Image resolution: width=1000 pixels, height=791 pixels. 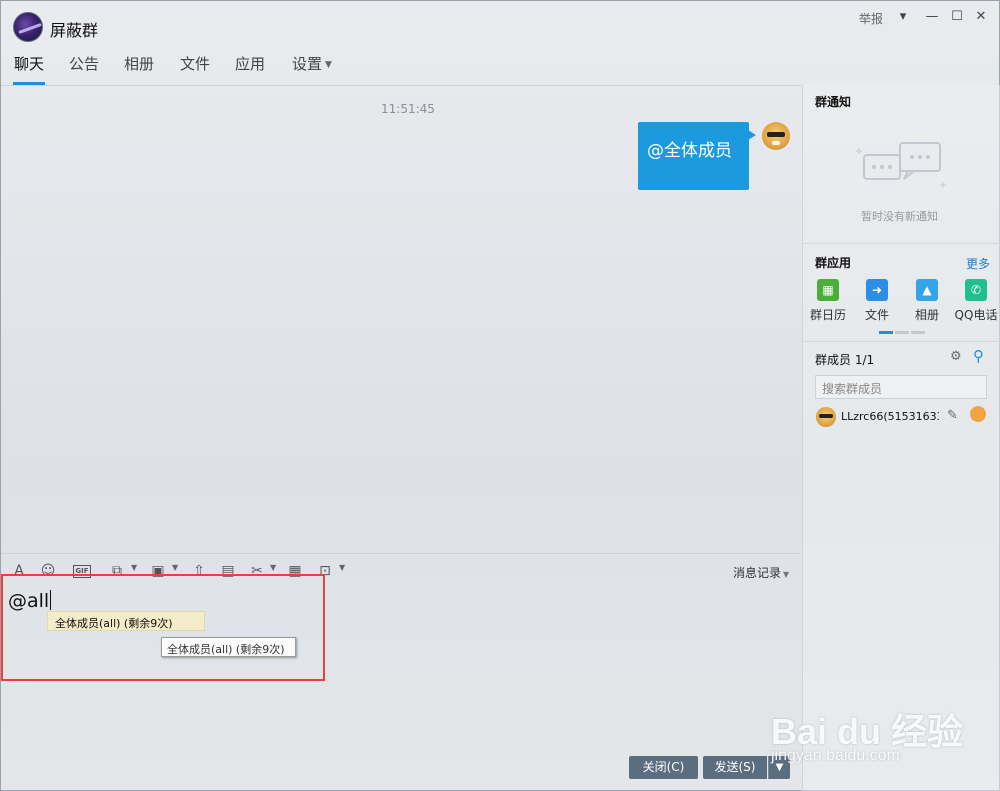 What do you see at coordinates (927, 290) in the screenshot?
I see `photo-icon: ▲` at bounding box center [927, 290].